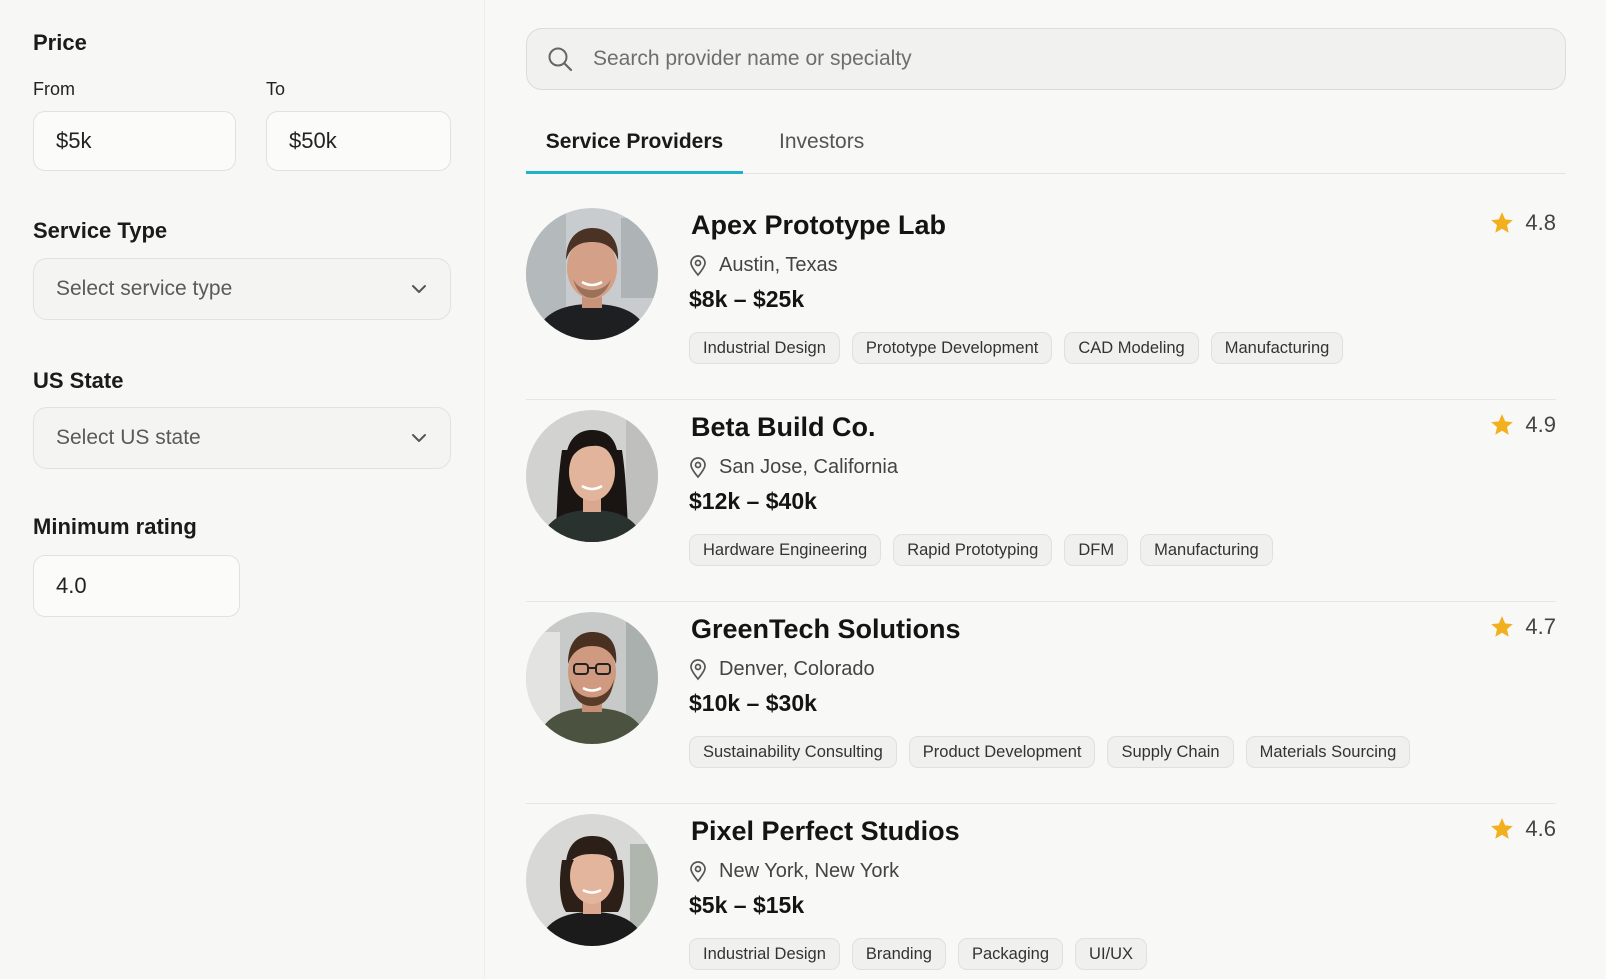 The width and height of the screenshot is (1606, 979). What do you see at coordinates (753, 703) in the screenshot?
I see `provider-price: $10k – $30k` at bounding box center [753, 703].